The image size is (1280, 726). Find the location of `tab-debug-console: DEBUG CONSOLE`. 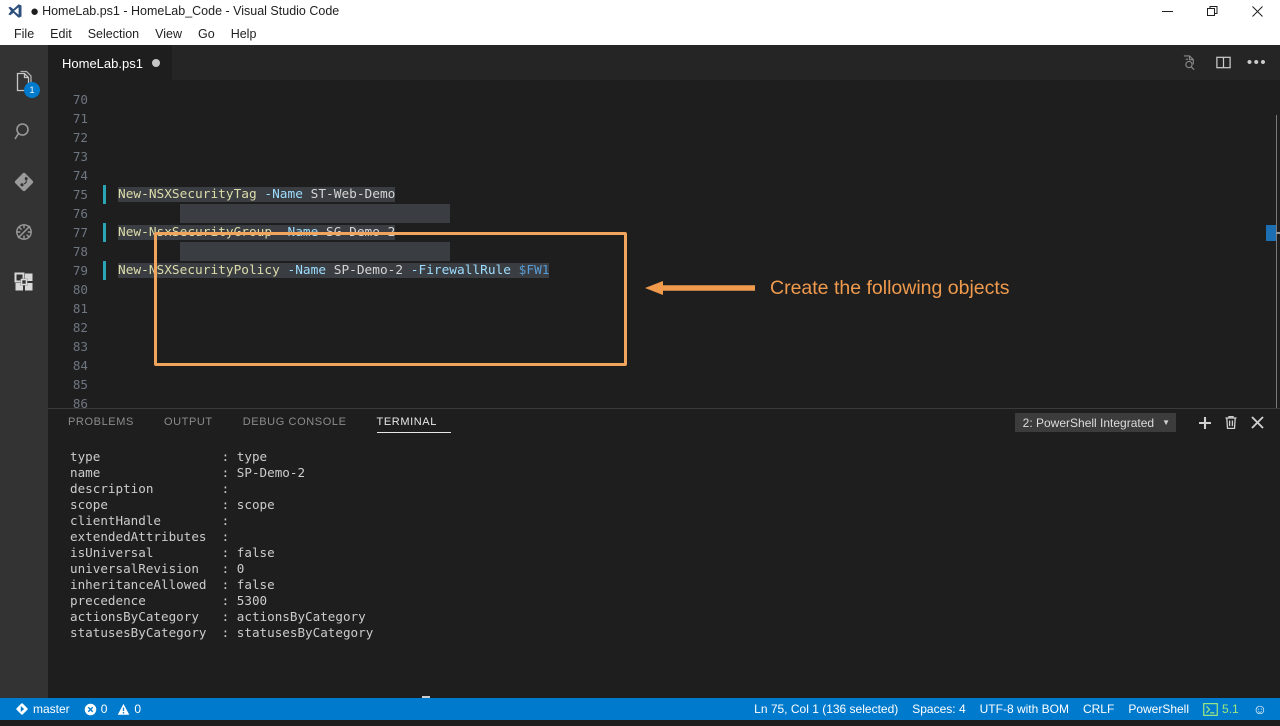

tab-debug-console: DEBUG CONSOLE is located at coordinates (302, 423).